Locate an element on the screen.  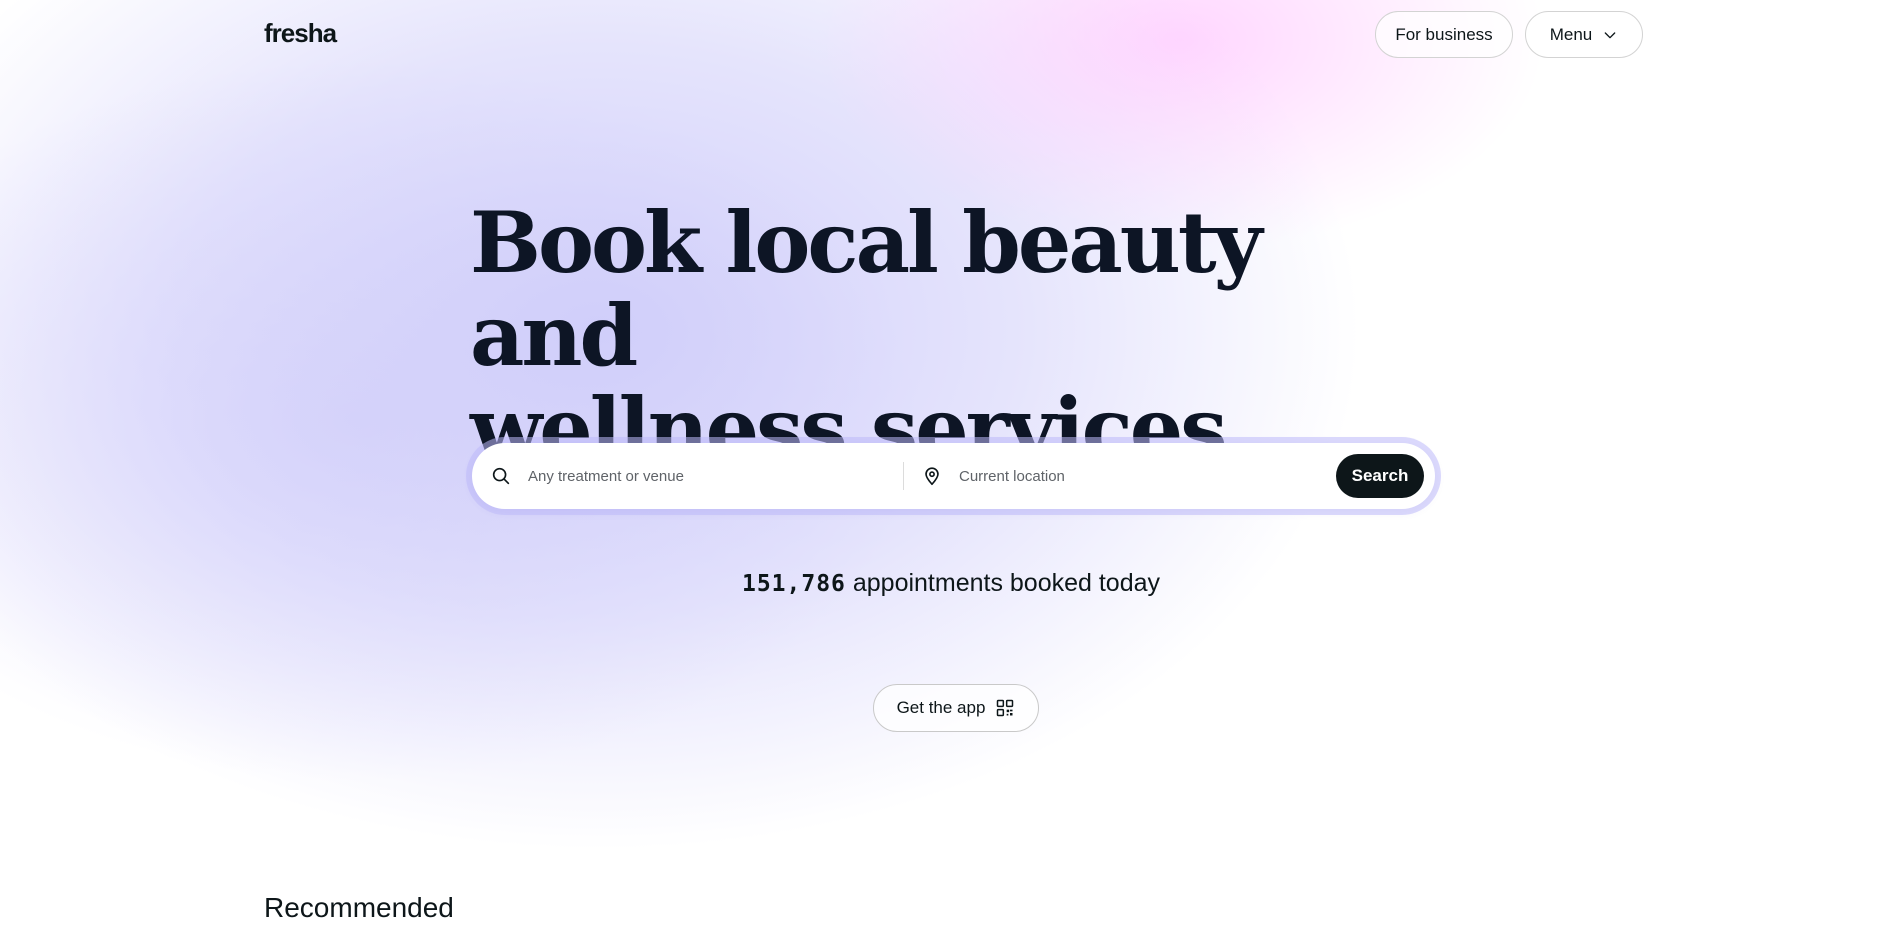
search-bar: Search is located at coordinates (953, 476).